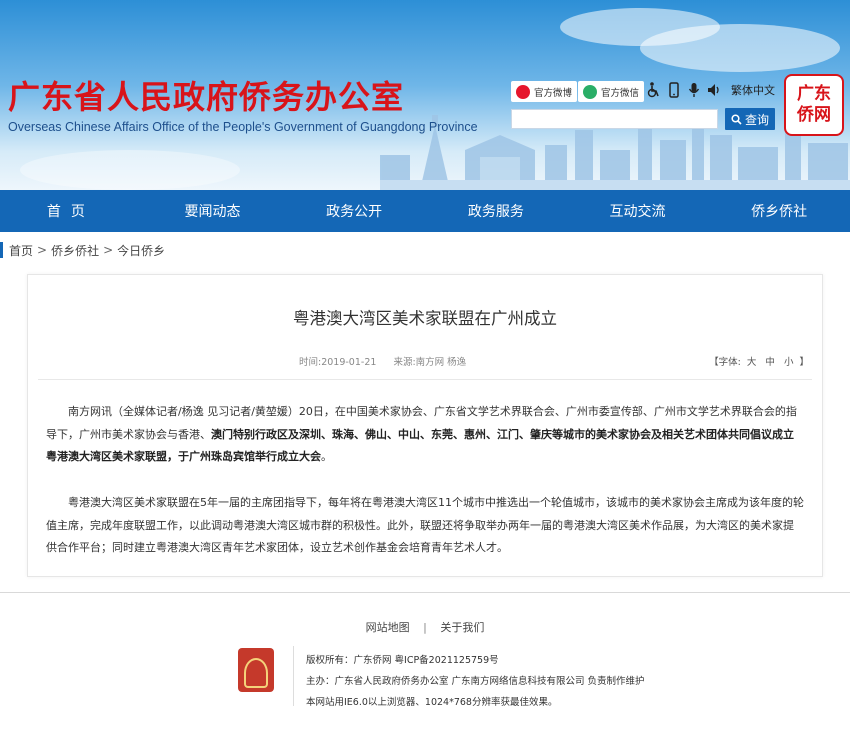 The width and height of the screenshot is (850, 734). Describe the element at coordinates (71, 211) in the screenshot. I see `nav-item-home: 首页` at that location.